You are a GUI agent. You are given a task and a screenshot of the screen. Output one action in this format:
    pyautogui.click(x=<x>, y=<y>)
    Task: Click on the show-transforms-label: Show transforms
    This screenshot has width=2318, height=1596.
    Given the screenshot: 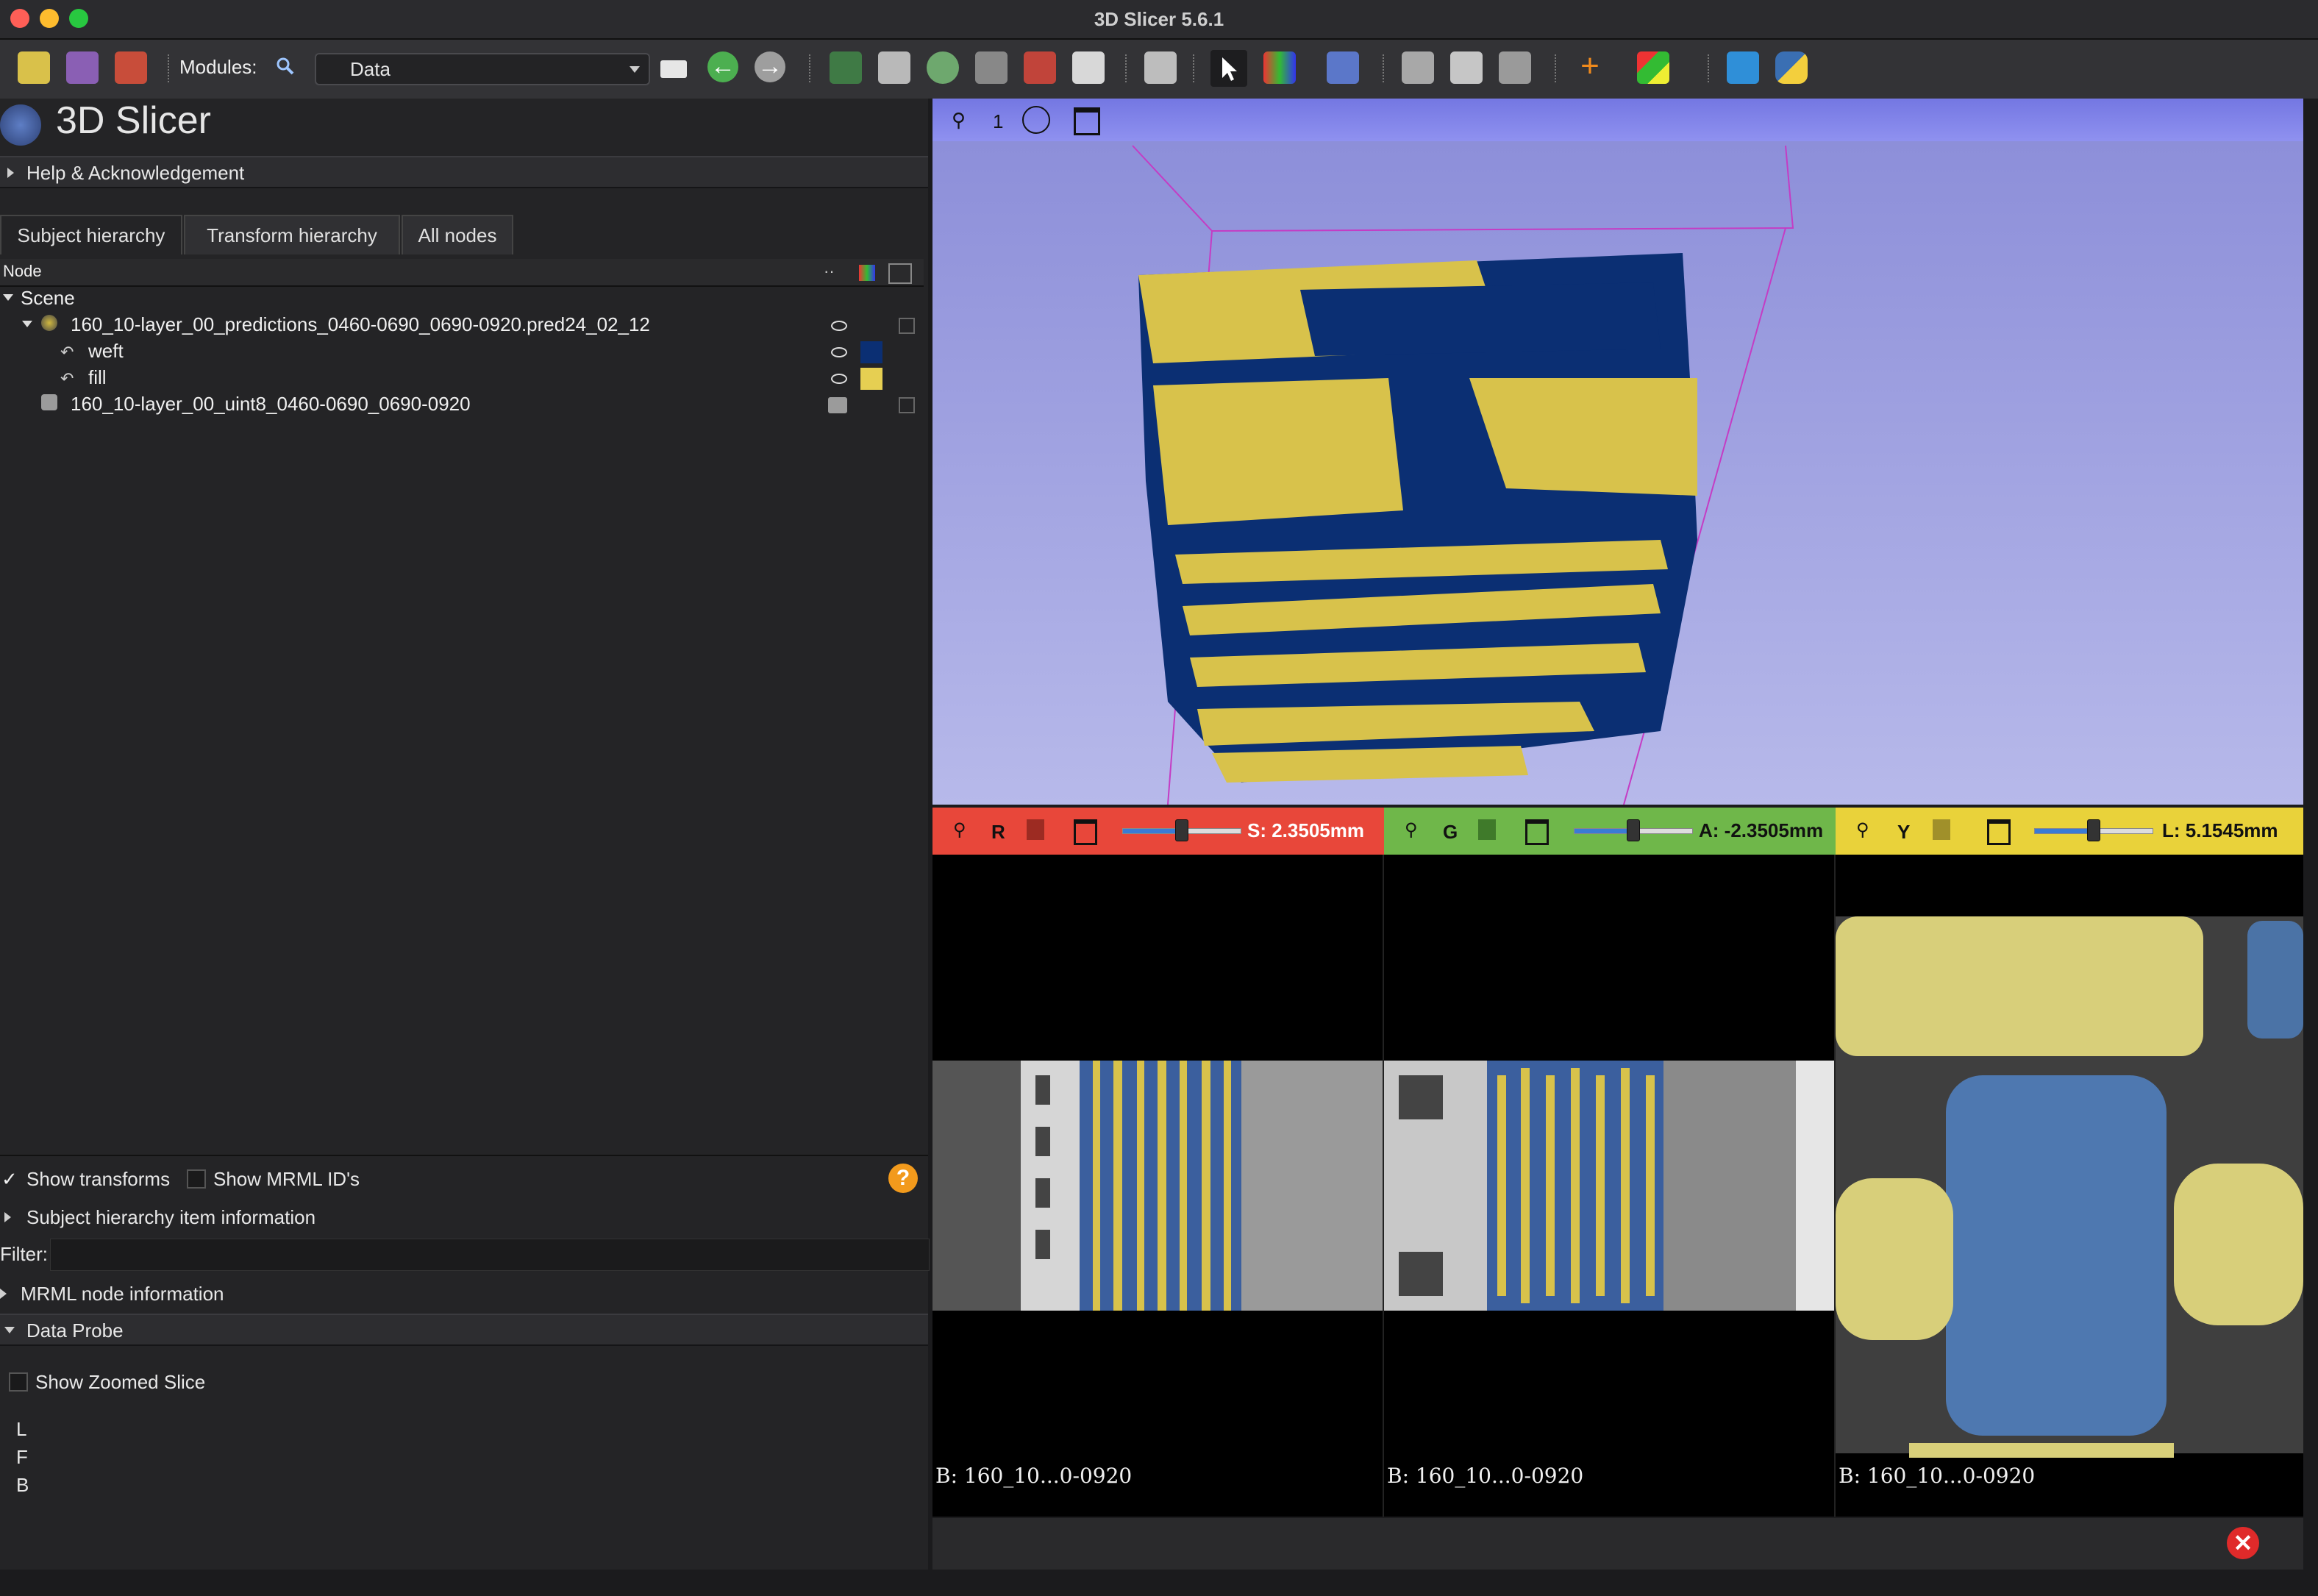 What is the action you would take?
    pyautogui.click(x=99, y=1179)
    